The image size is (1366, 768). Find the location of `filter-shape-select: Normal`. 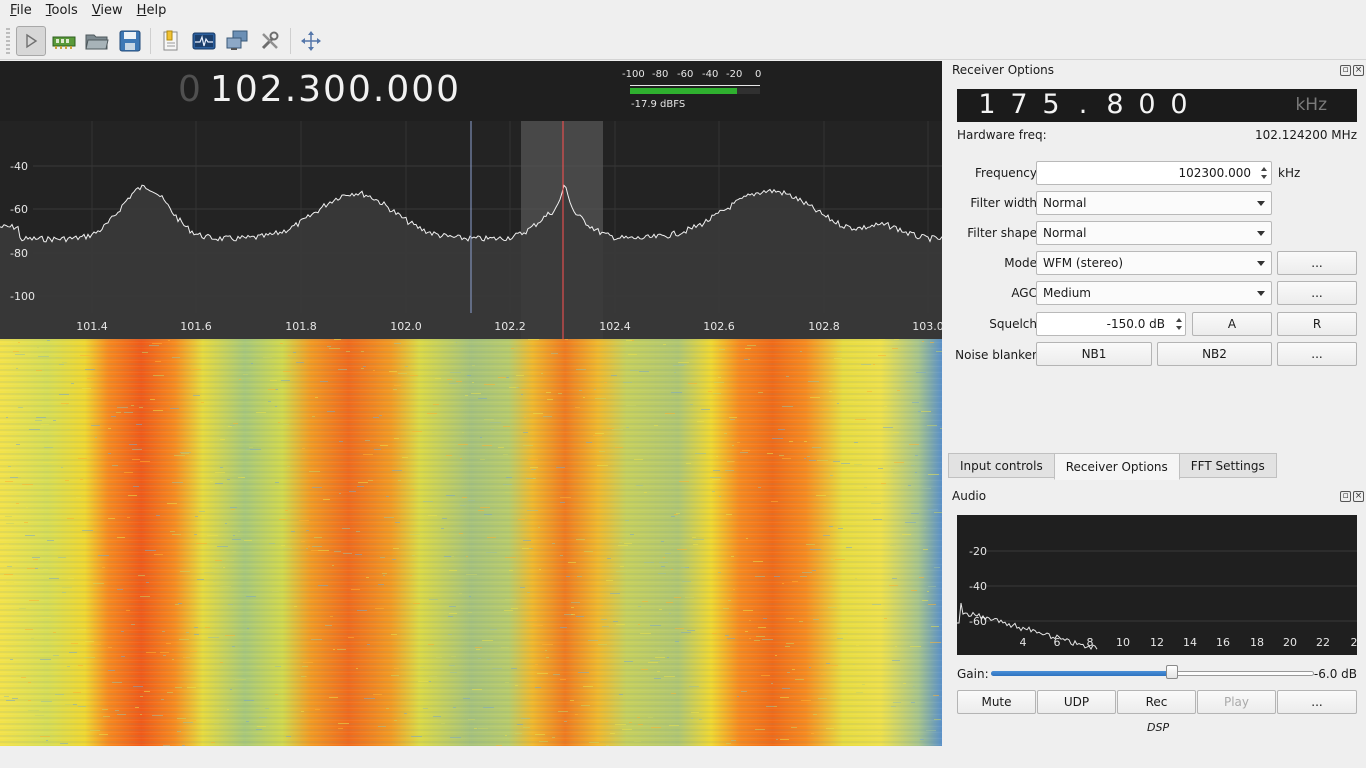

filter-shape-select: Normal is located at coordinates (1154, 233).